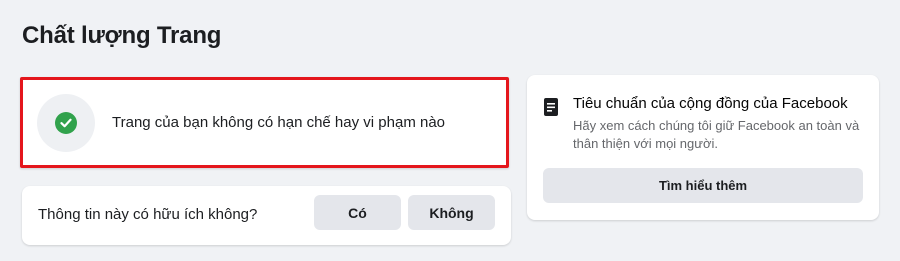 This screenshot has width=900, height=261. I want to click on status-icon-container, so click(66, 123).